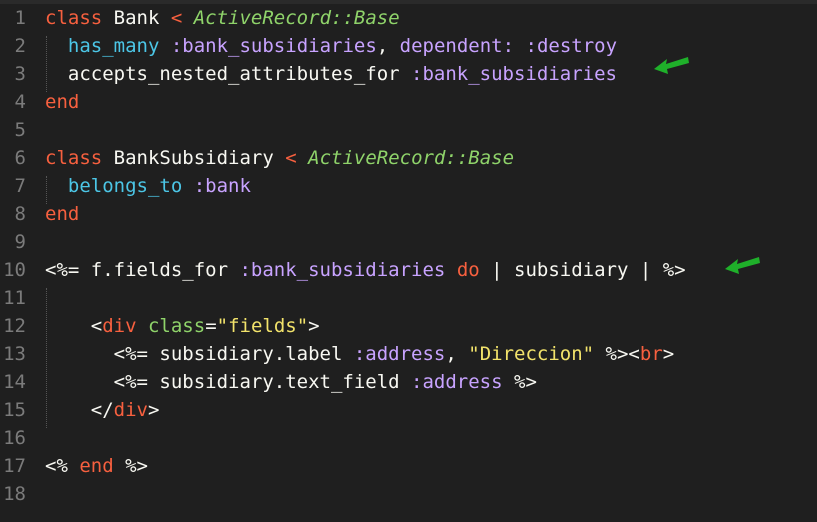  What do you see at coordinates (408, 494) in the screenshot?
I see `code-line: 18` at bounding box center [408, 494].